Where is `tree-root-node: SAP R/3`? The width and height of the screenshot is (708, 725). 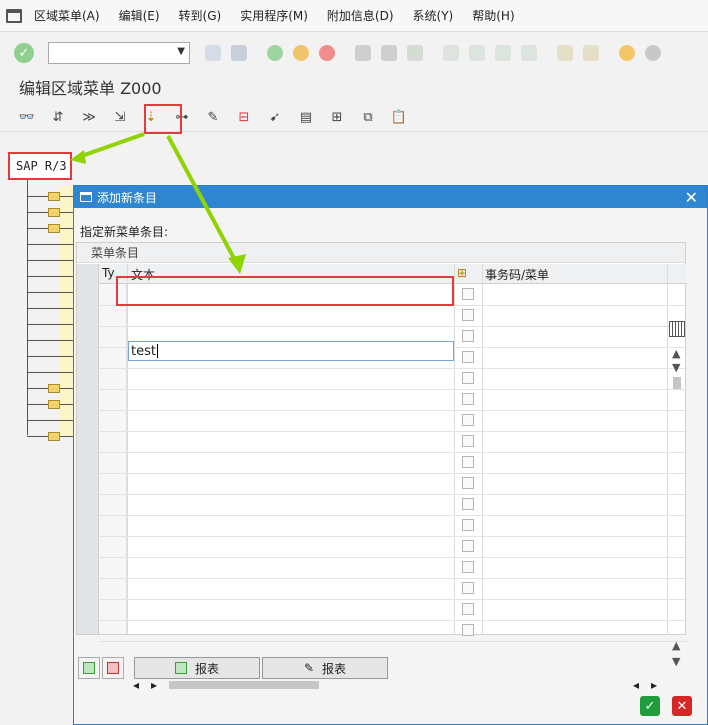 tree-root-node: SAP R/3 is located at coordinates (40, 166).